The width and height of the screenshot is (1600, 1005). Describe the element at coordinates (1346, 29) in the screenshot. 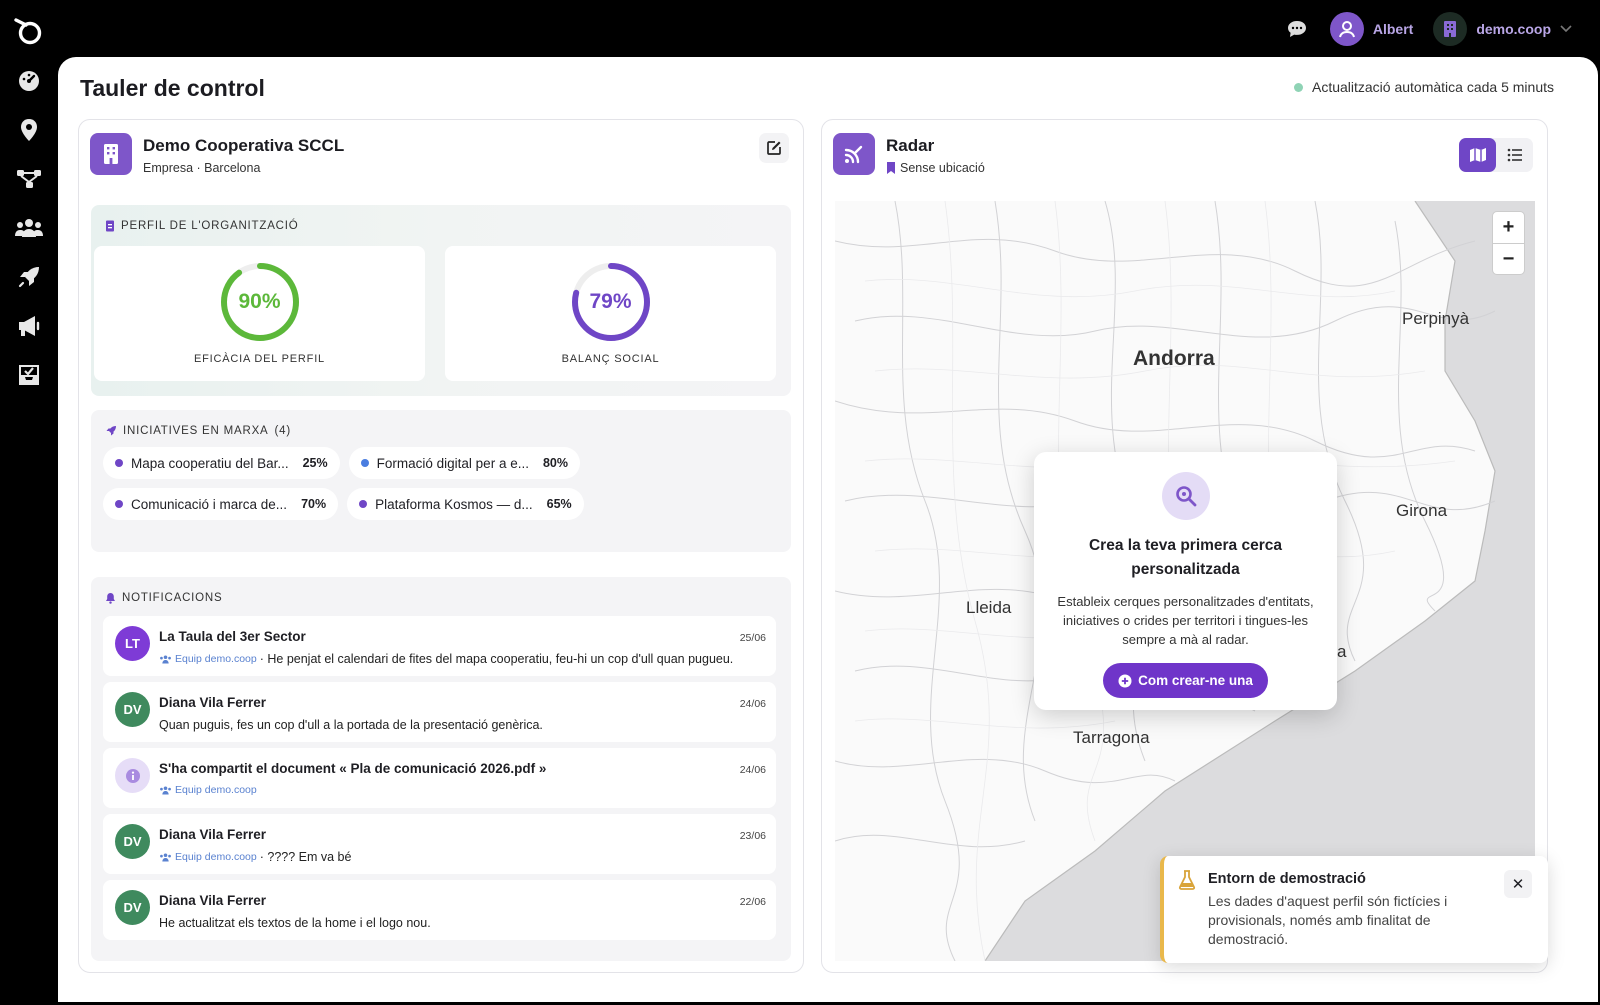

I see `user-avatar` at that location.